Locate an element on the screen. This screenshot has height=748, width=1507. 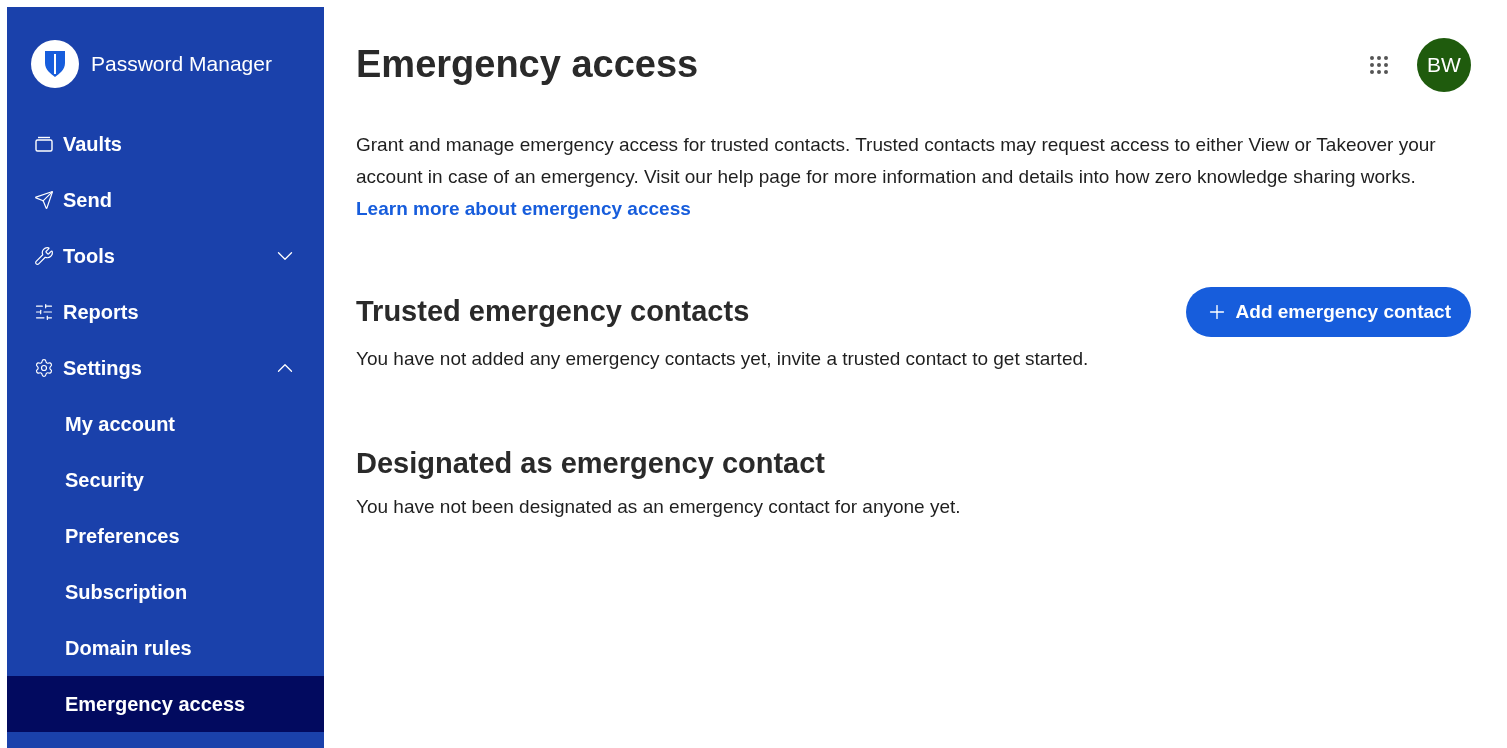
nav-item: Send is located at coordinates (165, 200).